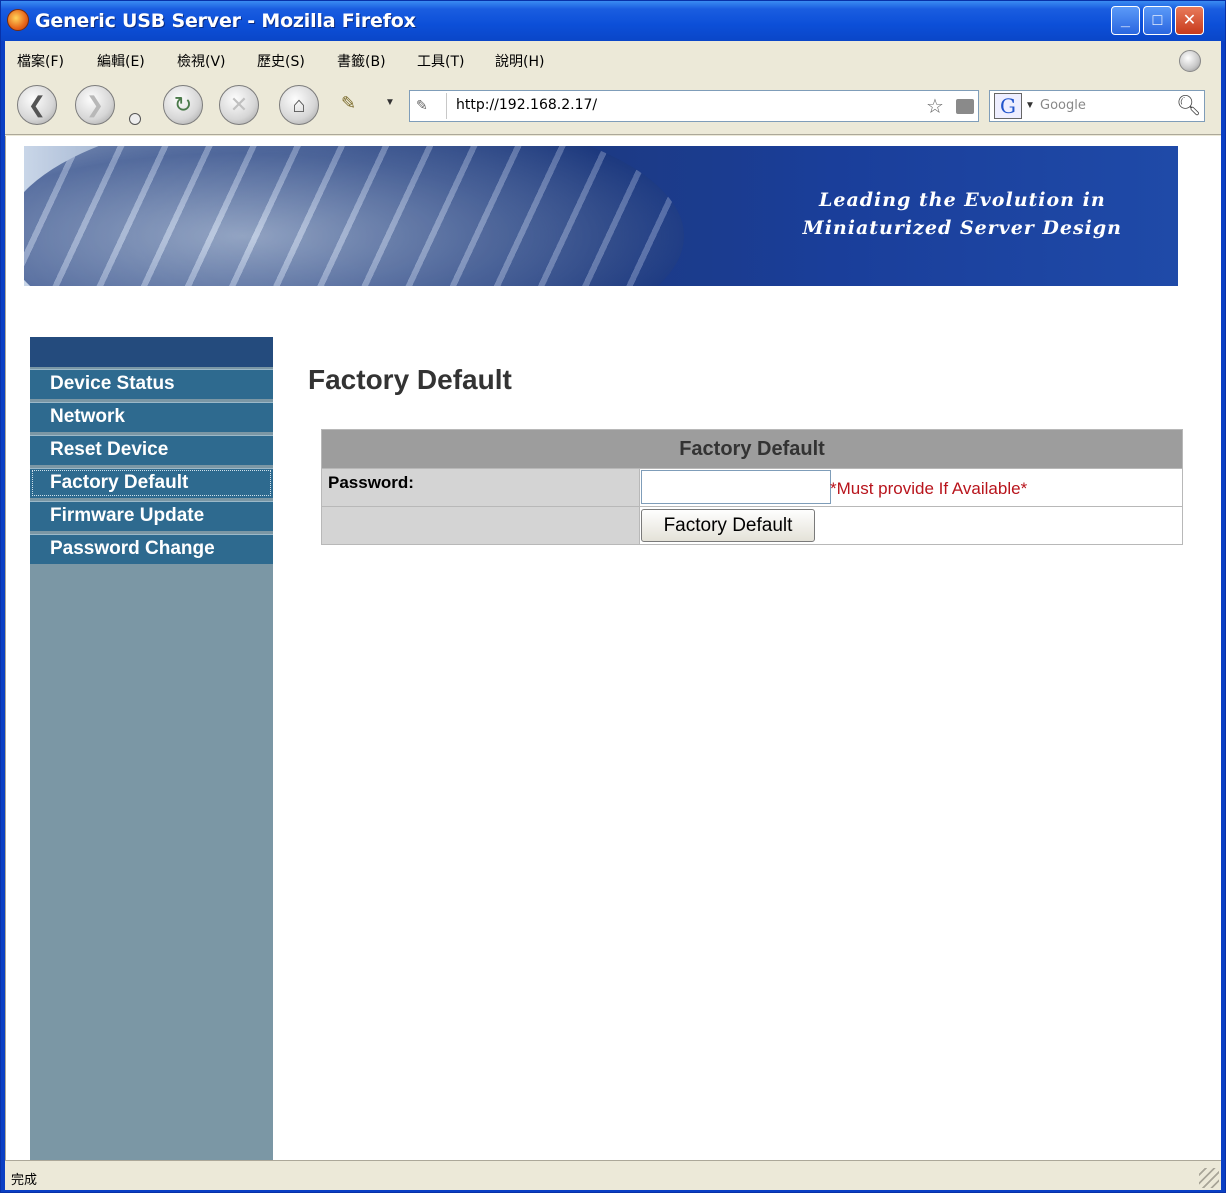 This screenshot has height=1193, width=1226. I want to click on maximize-button: □, so click(1157, 20).